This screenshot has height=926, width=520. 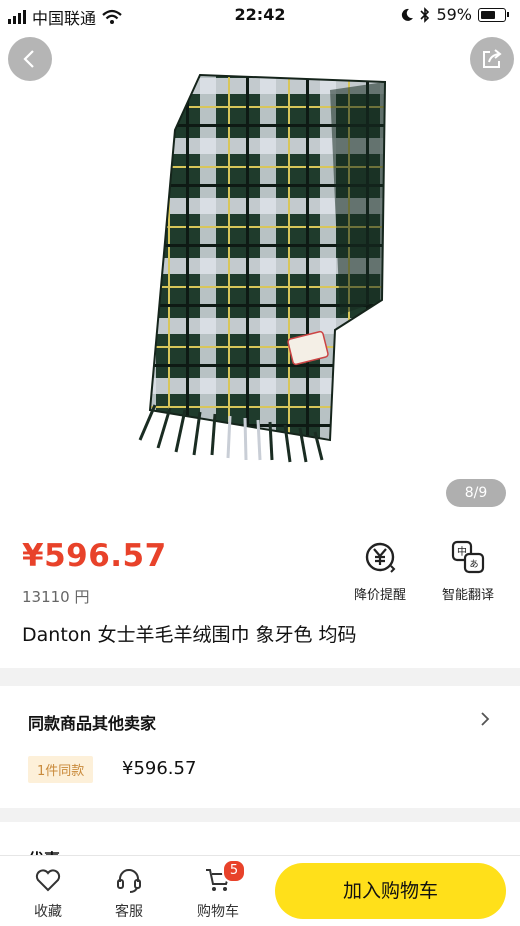 I want to click on other-sellers-heading: 同款商品其他卖家, so click(x=92, y=723).